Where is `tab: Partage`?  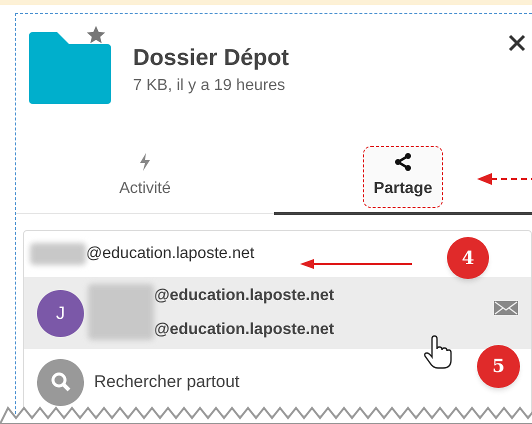 tab: Partage is located at coordinates (403, 177).